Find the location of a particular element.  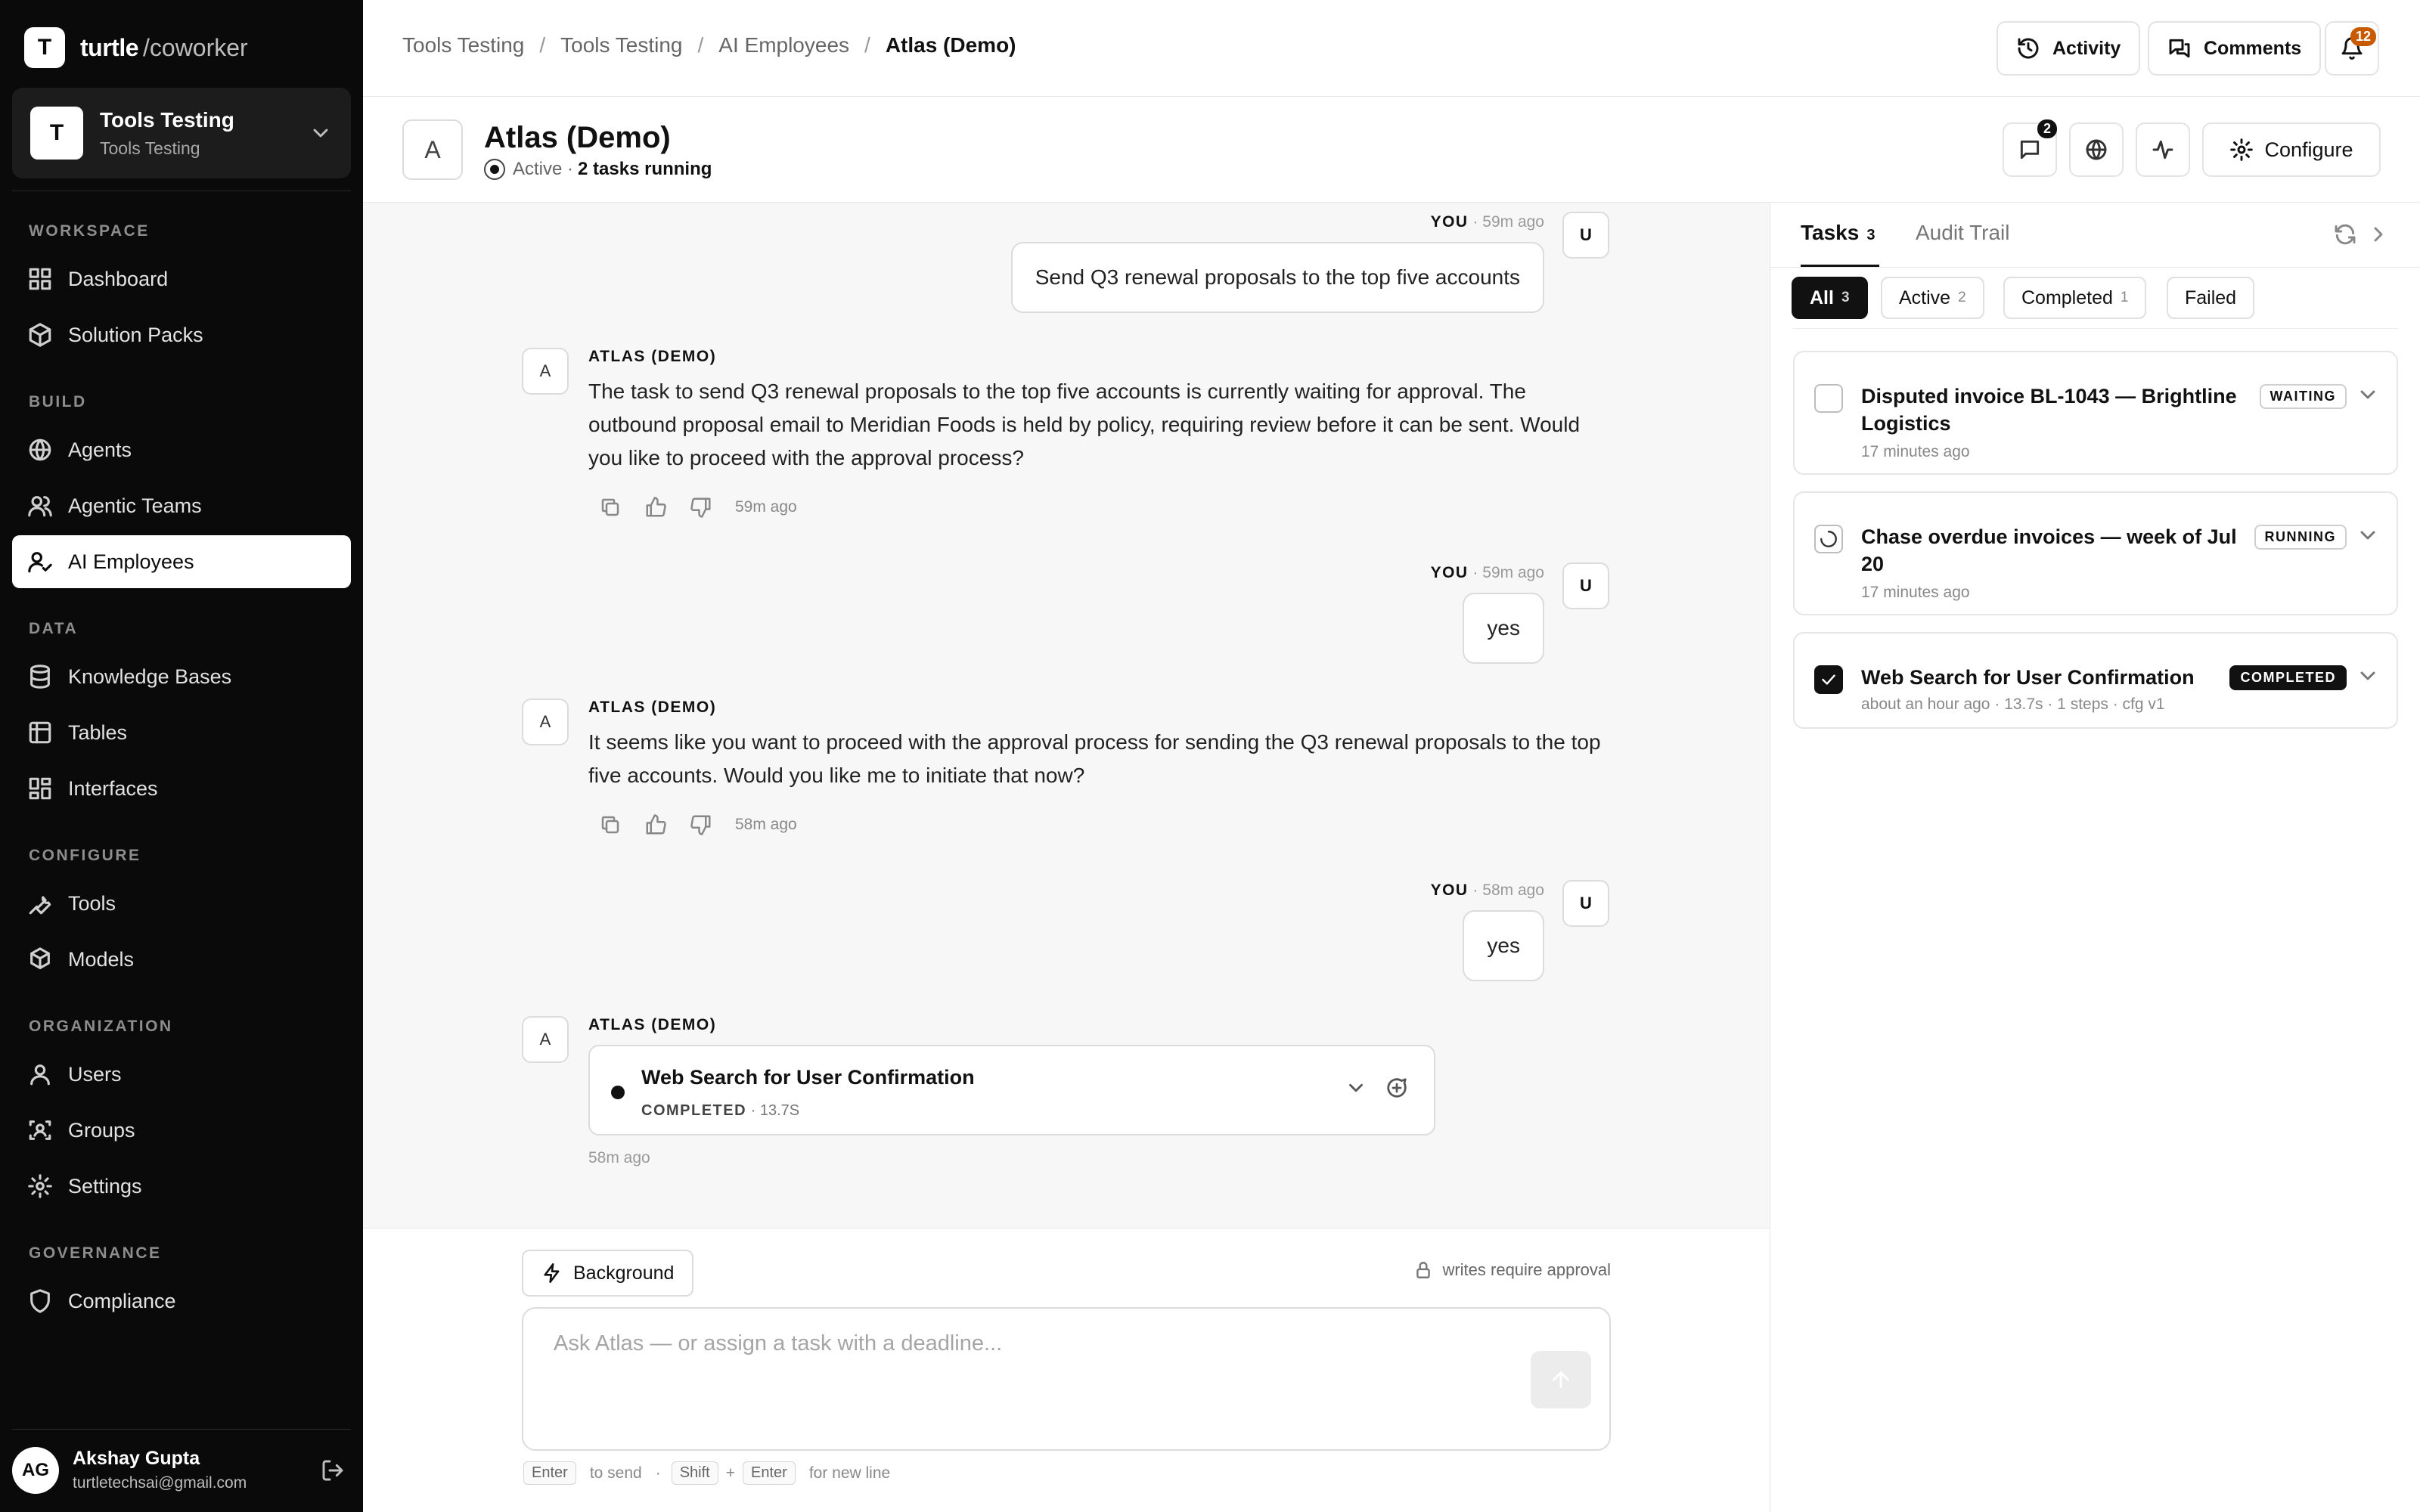

package-icon is located at coordinates (40, 335).